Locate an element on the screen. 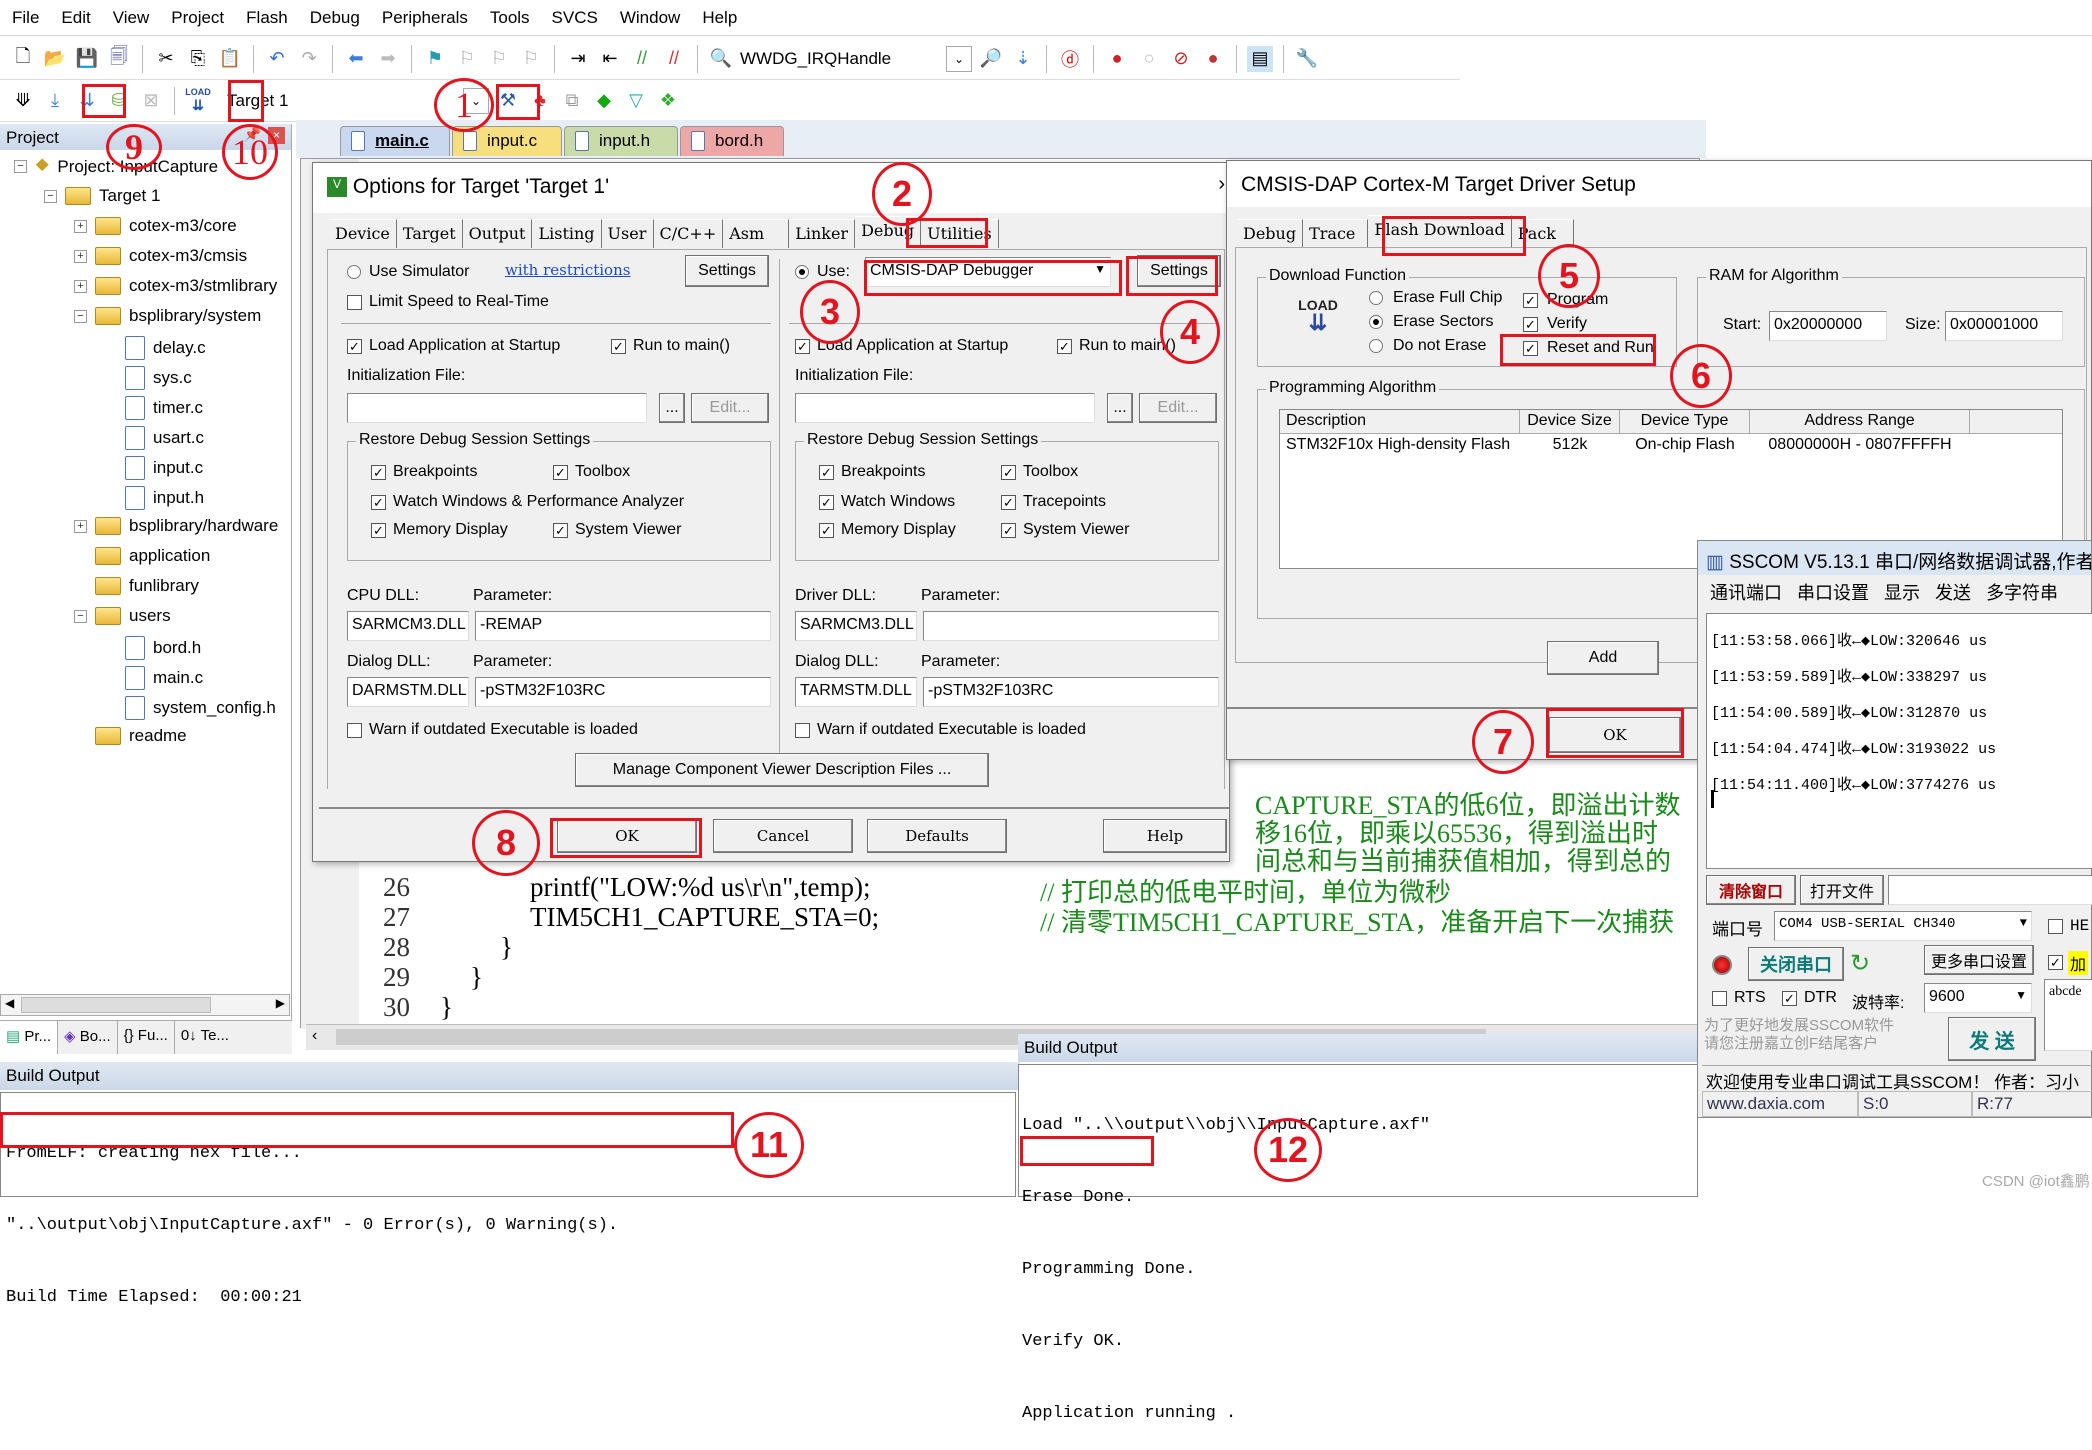 The image size is (2092, 1450). target-dropdown-icon: ⌄ is located at coordinates (476, 100).